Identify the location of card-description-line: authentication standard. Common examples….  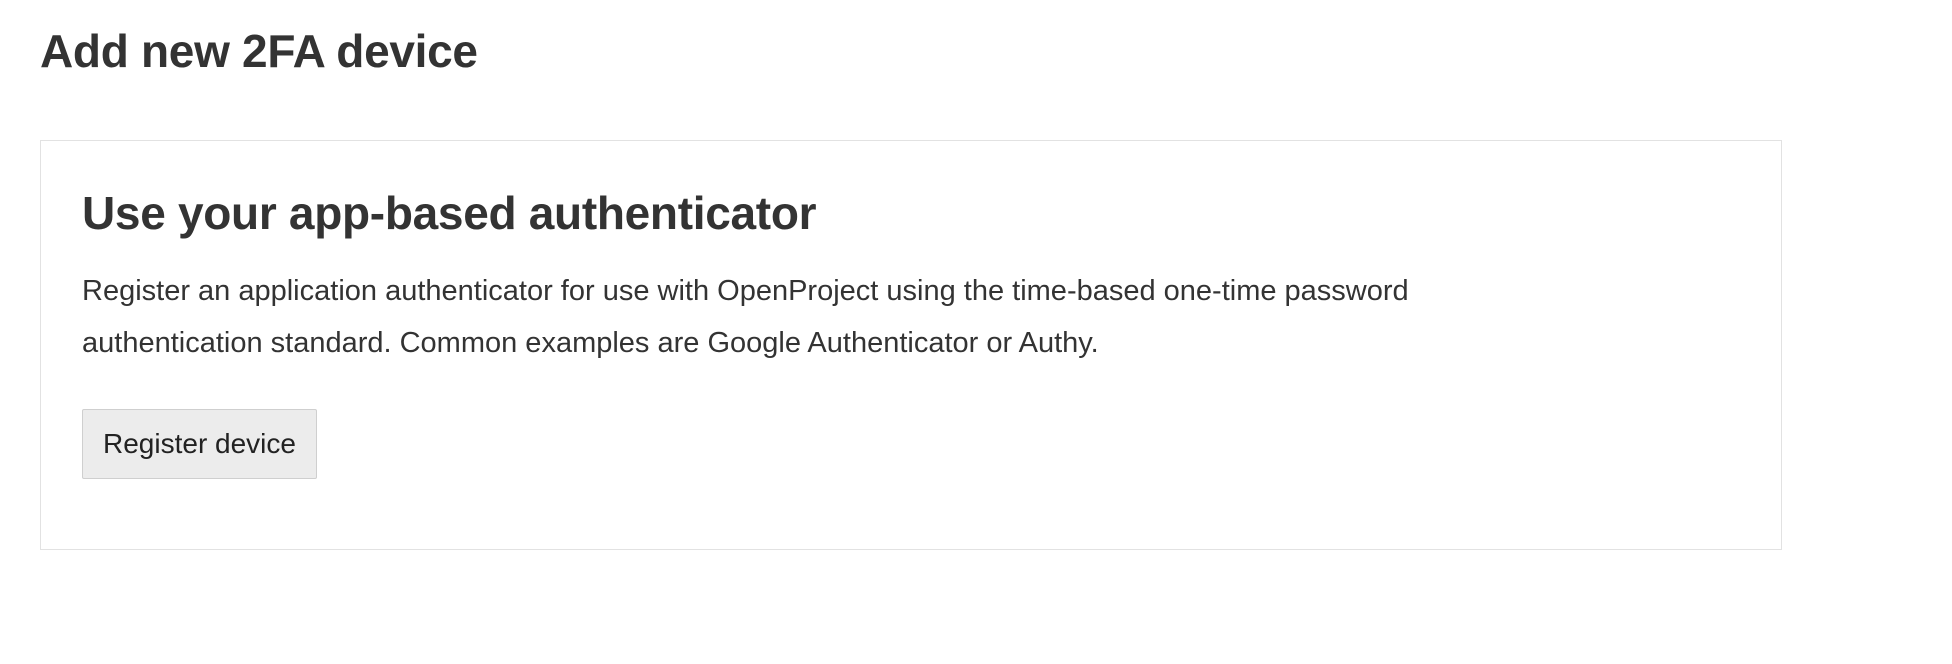
(590, 343).